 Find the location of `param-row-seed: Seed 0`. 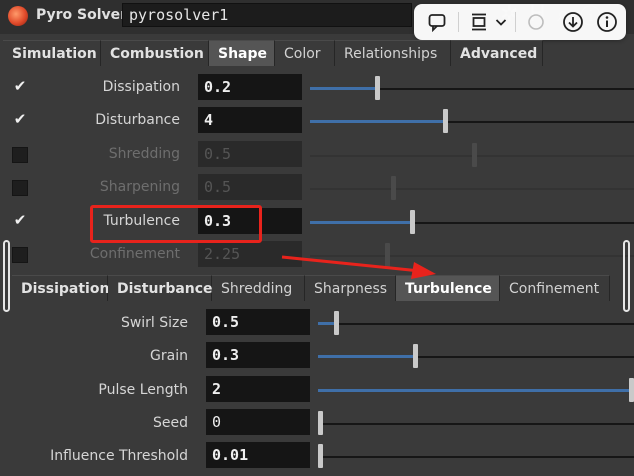

param-row-seed: Seed 0 is located at coordinates (317, 423).